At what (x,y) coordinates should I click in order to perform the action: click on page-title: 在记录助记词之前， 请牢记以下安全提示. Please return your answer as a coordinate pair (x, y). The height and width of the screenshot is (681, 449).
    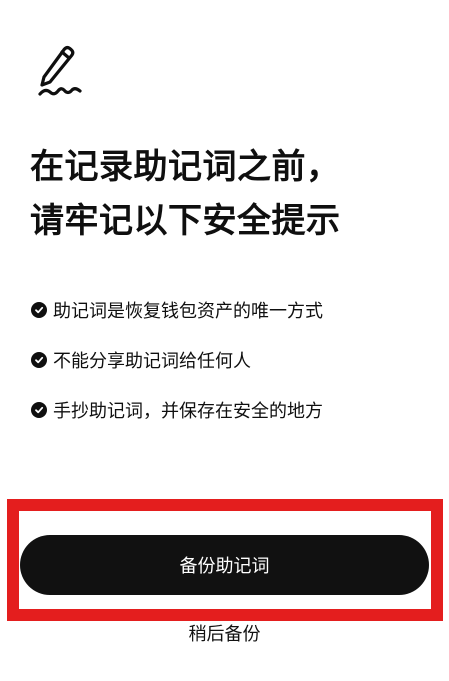
    Looking at the image, I should click on (230, 194).